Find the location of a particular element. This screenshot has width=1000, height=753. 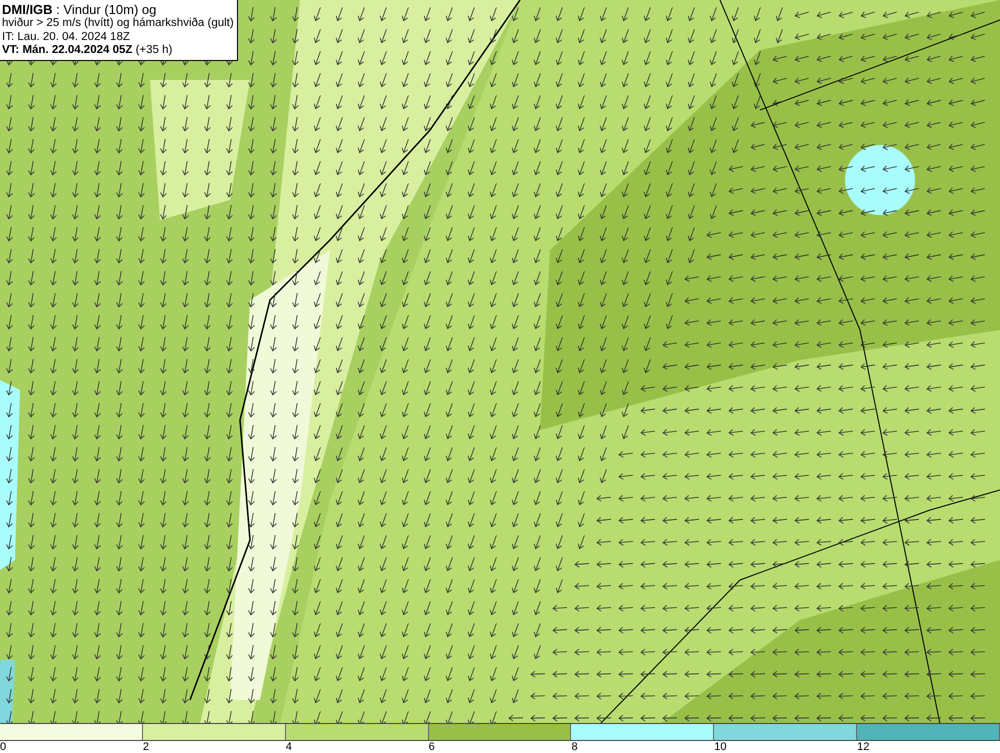

tick-label: 2 is located at coordinates (145, 747).